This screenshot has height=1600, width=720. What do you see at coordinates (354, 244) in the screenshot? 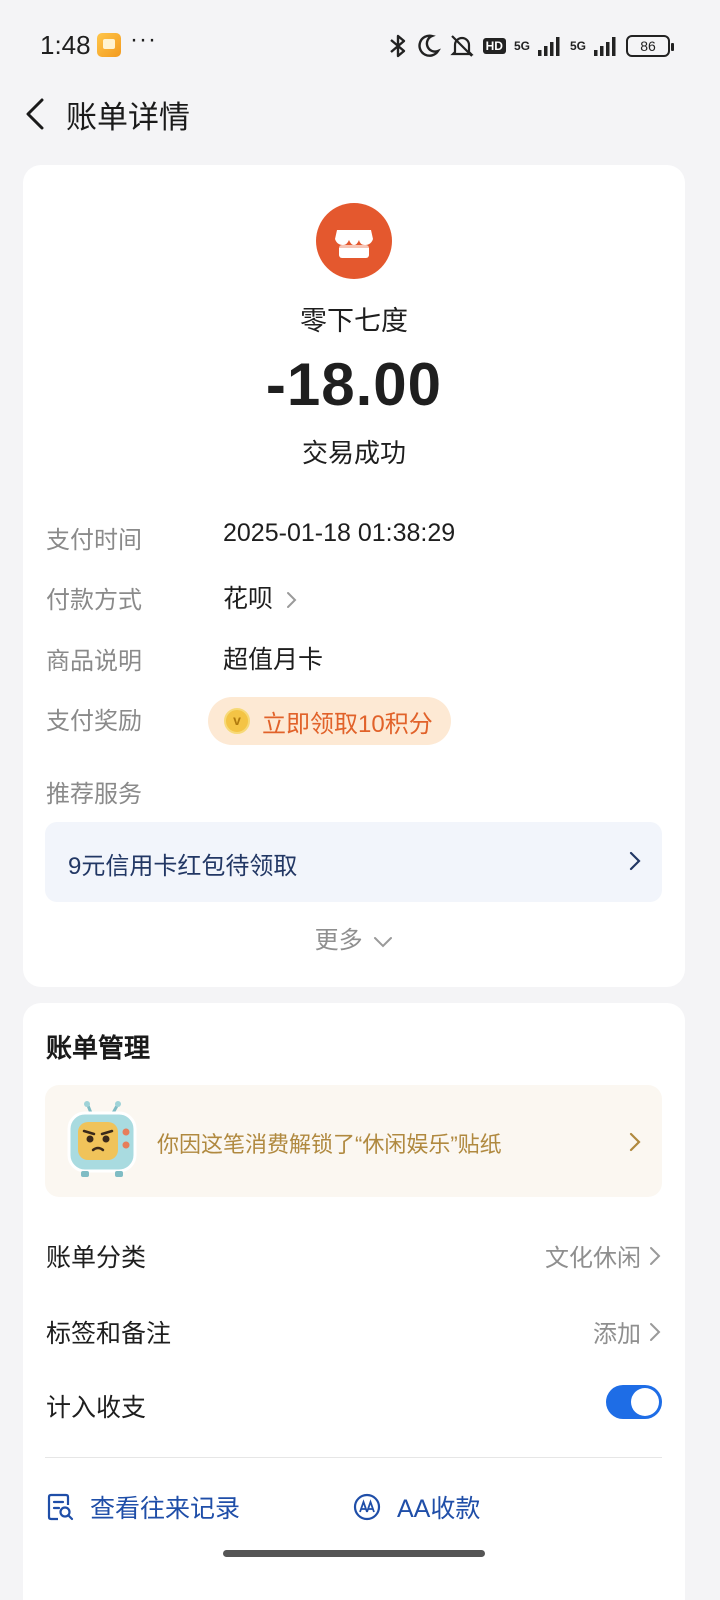
I see `store-icon` at bounding box center [354, 244].